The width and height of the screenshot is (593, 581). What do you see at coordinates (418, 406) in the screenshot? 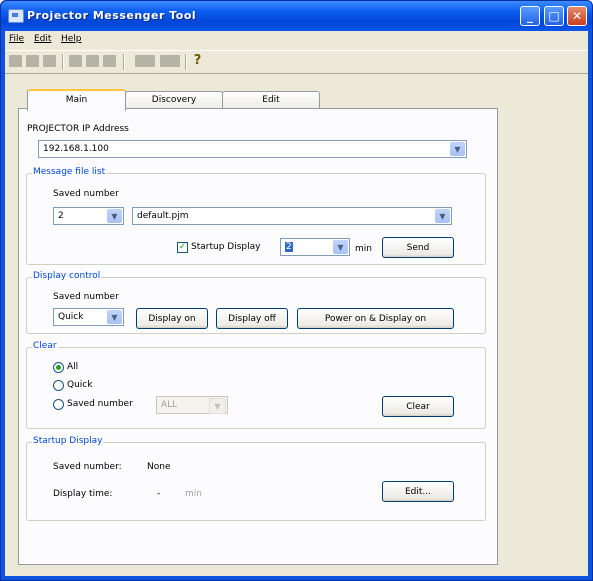
I see `clear-button: Clear` at bounding box center [418, 406].